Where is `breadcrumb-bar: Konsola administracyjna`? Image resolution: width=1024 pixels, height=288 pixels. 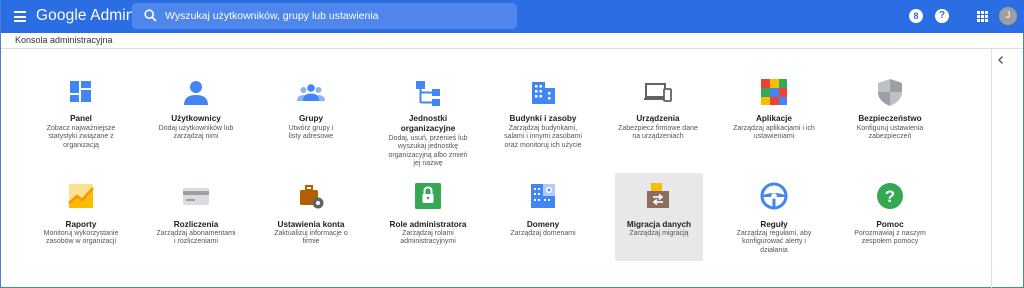
breadcrumb-bar: Konsola administracyjna is located at coordinates (512, 41).